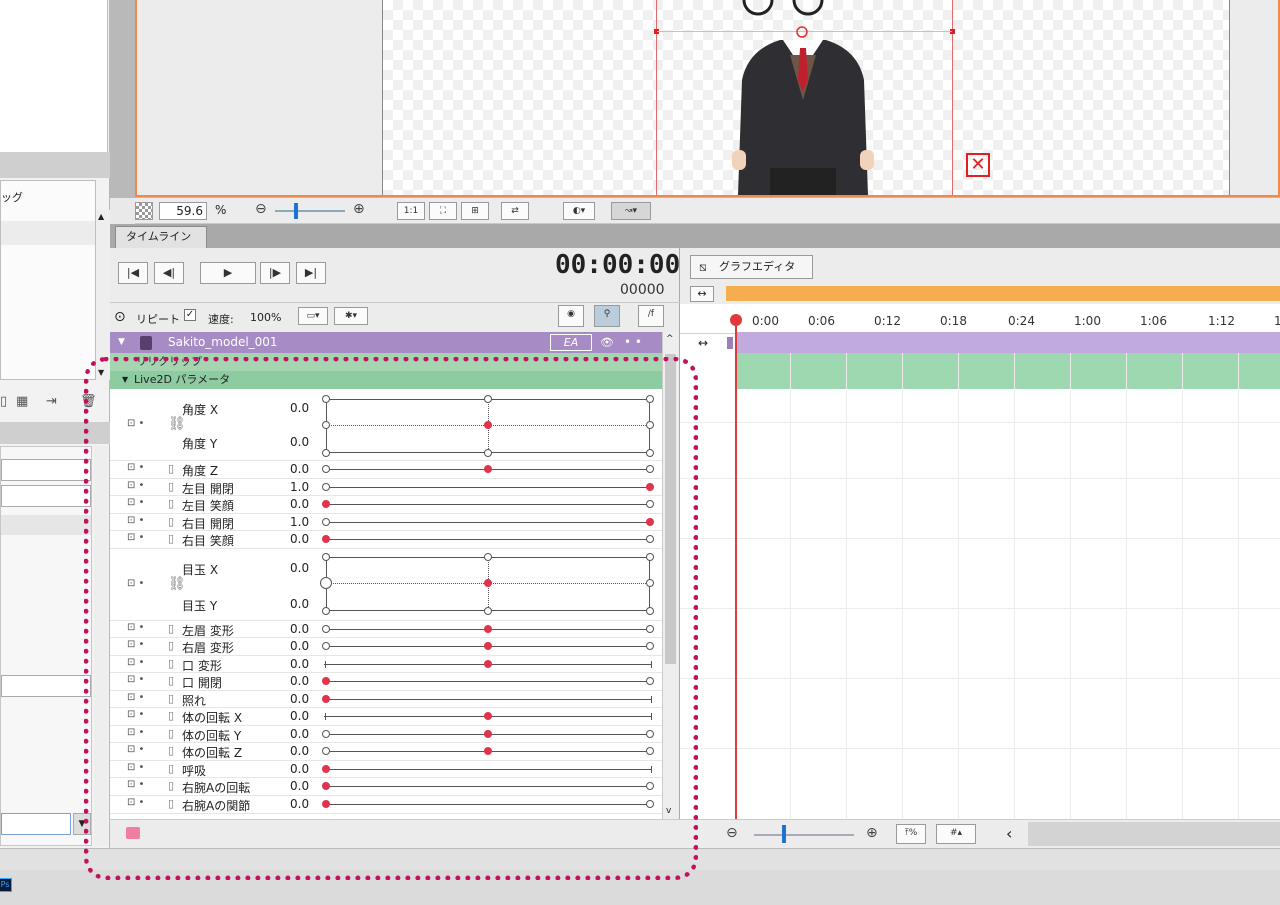 The height and width of the screenshot is (905, 1280). What do you see at coordinates (651, 316) in the screenshot?
I see `fx-button: /f` at bounding box center [651, 316].